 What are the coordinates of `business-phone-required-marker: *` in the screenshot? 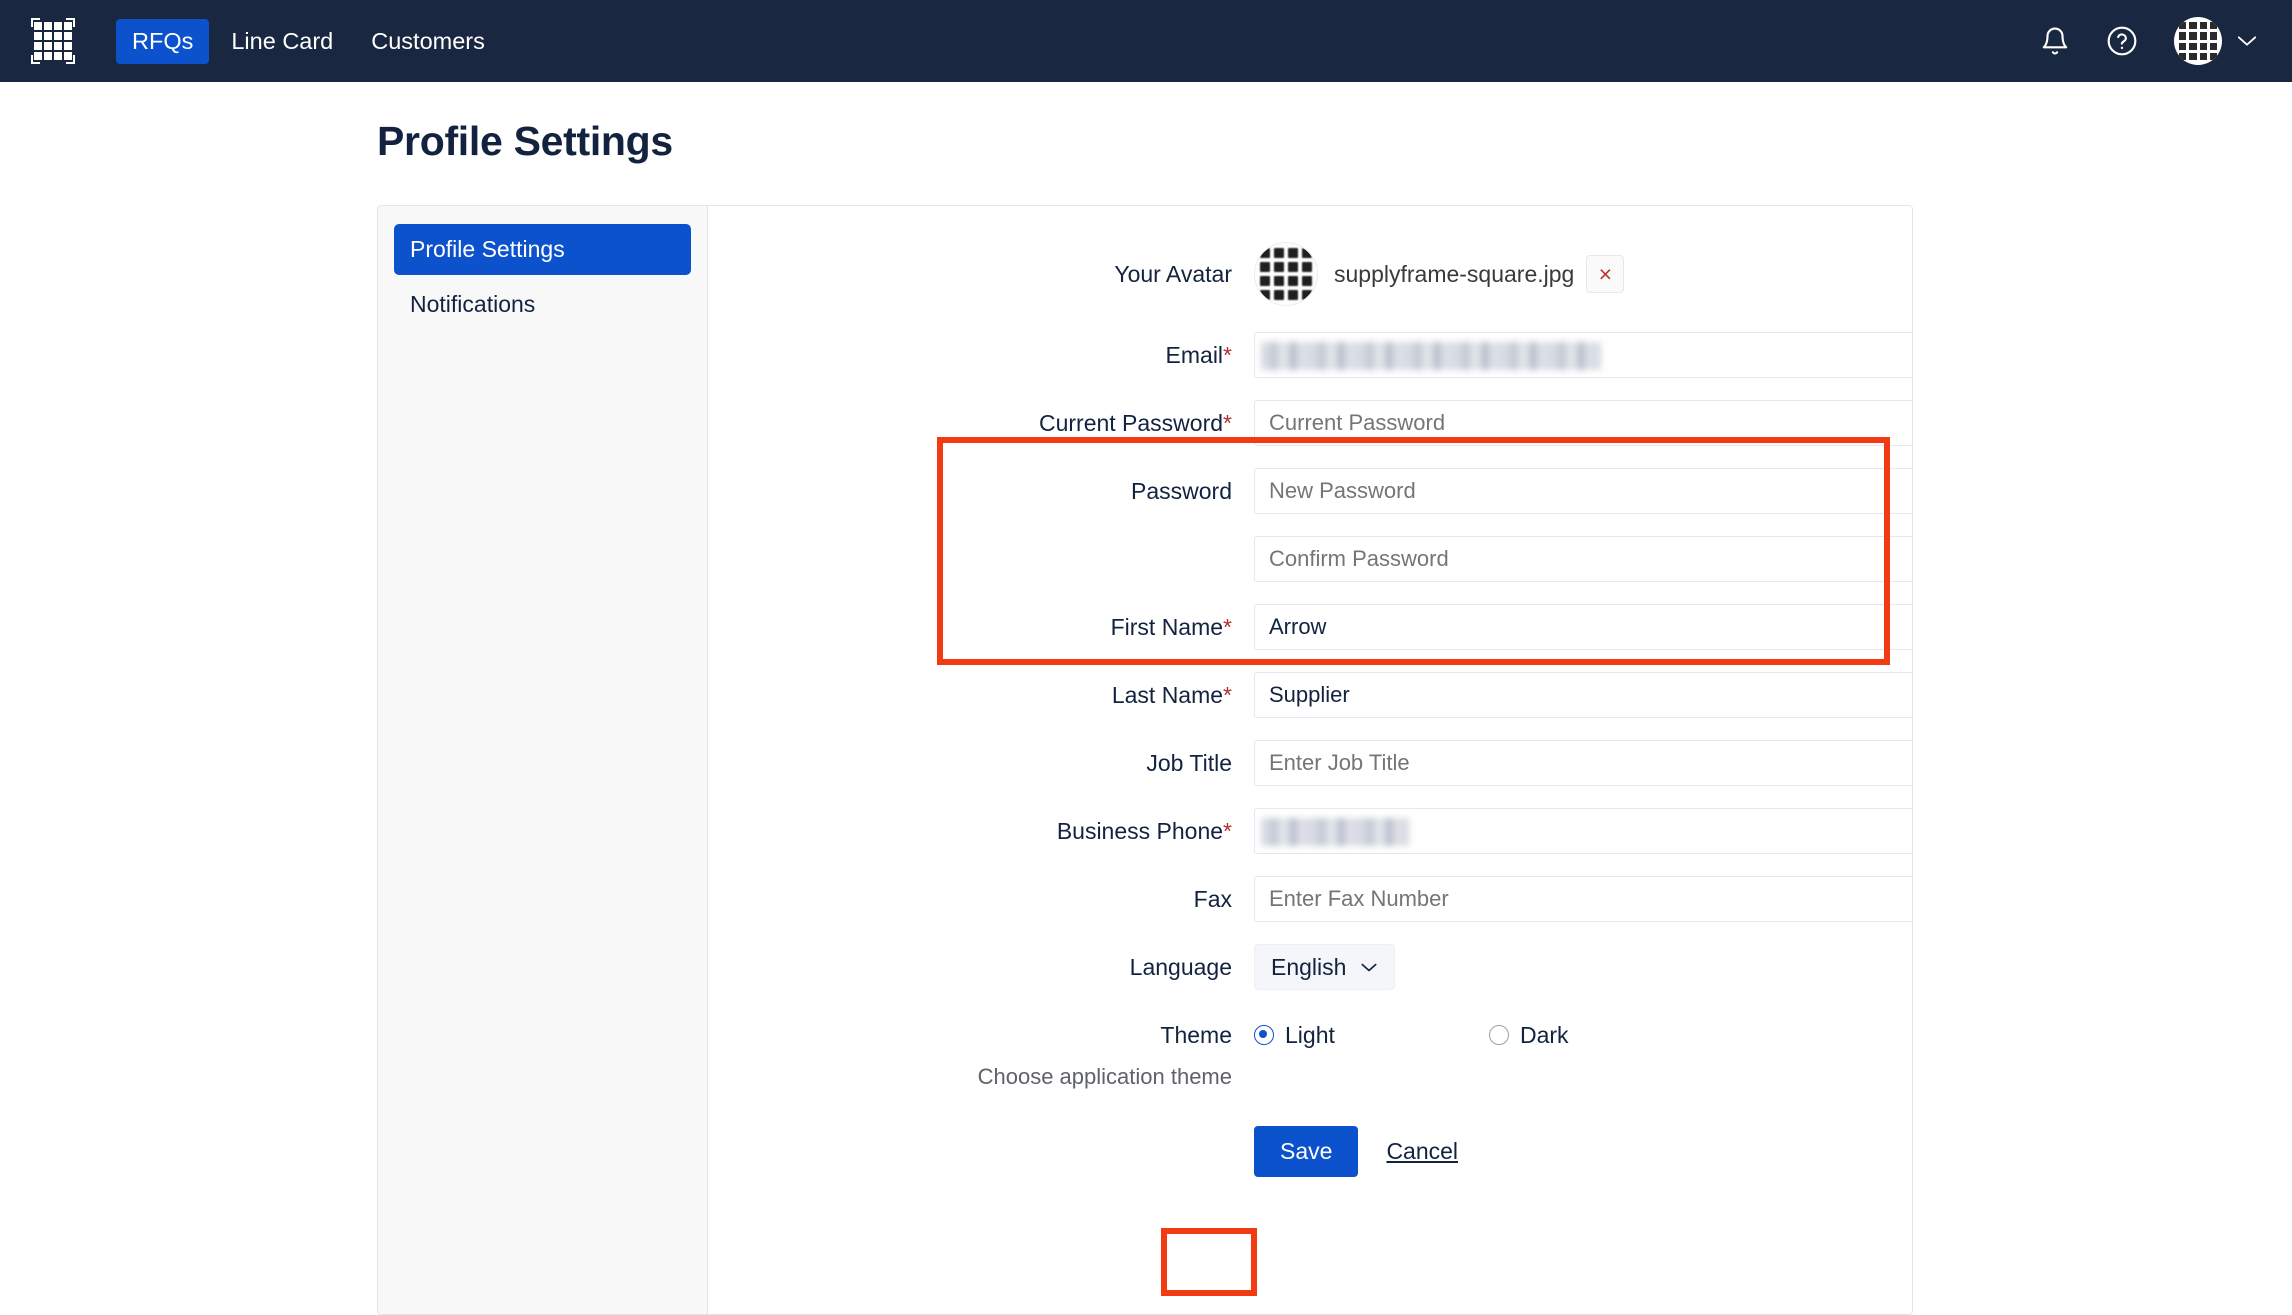 It's located at (1227, 831).